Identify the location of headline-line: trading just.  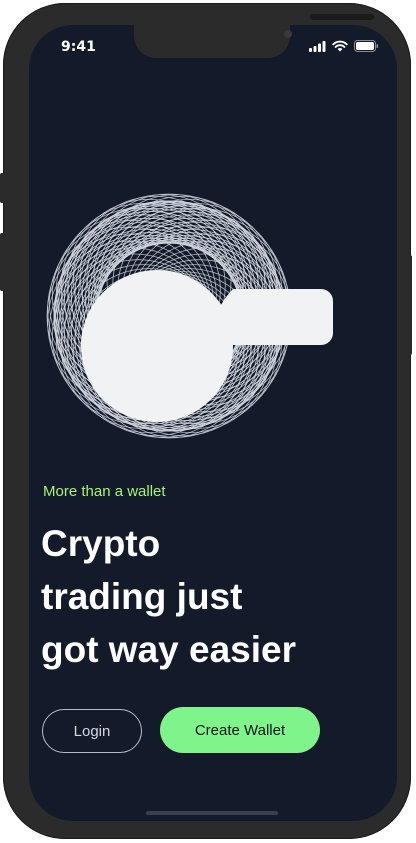
(142, 596).